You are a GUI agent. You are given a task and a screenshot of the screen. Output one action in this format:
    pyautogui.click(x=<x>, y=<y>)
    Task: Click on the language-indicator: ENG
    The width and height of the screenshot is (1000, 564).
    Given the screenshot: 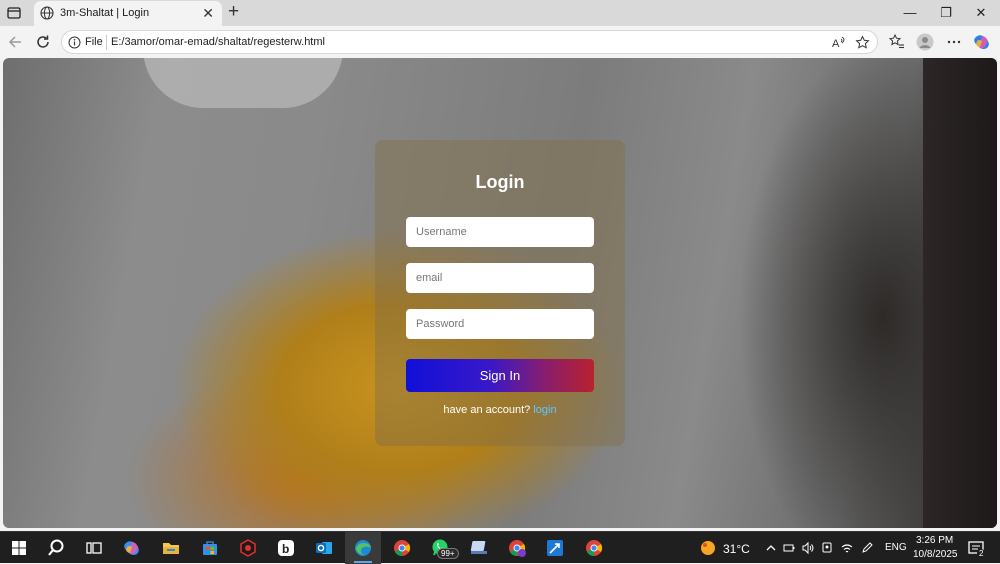 What is the action you would take?
    pyautogui.click(x=896, y=547)
    